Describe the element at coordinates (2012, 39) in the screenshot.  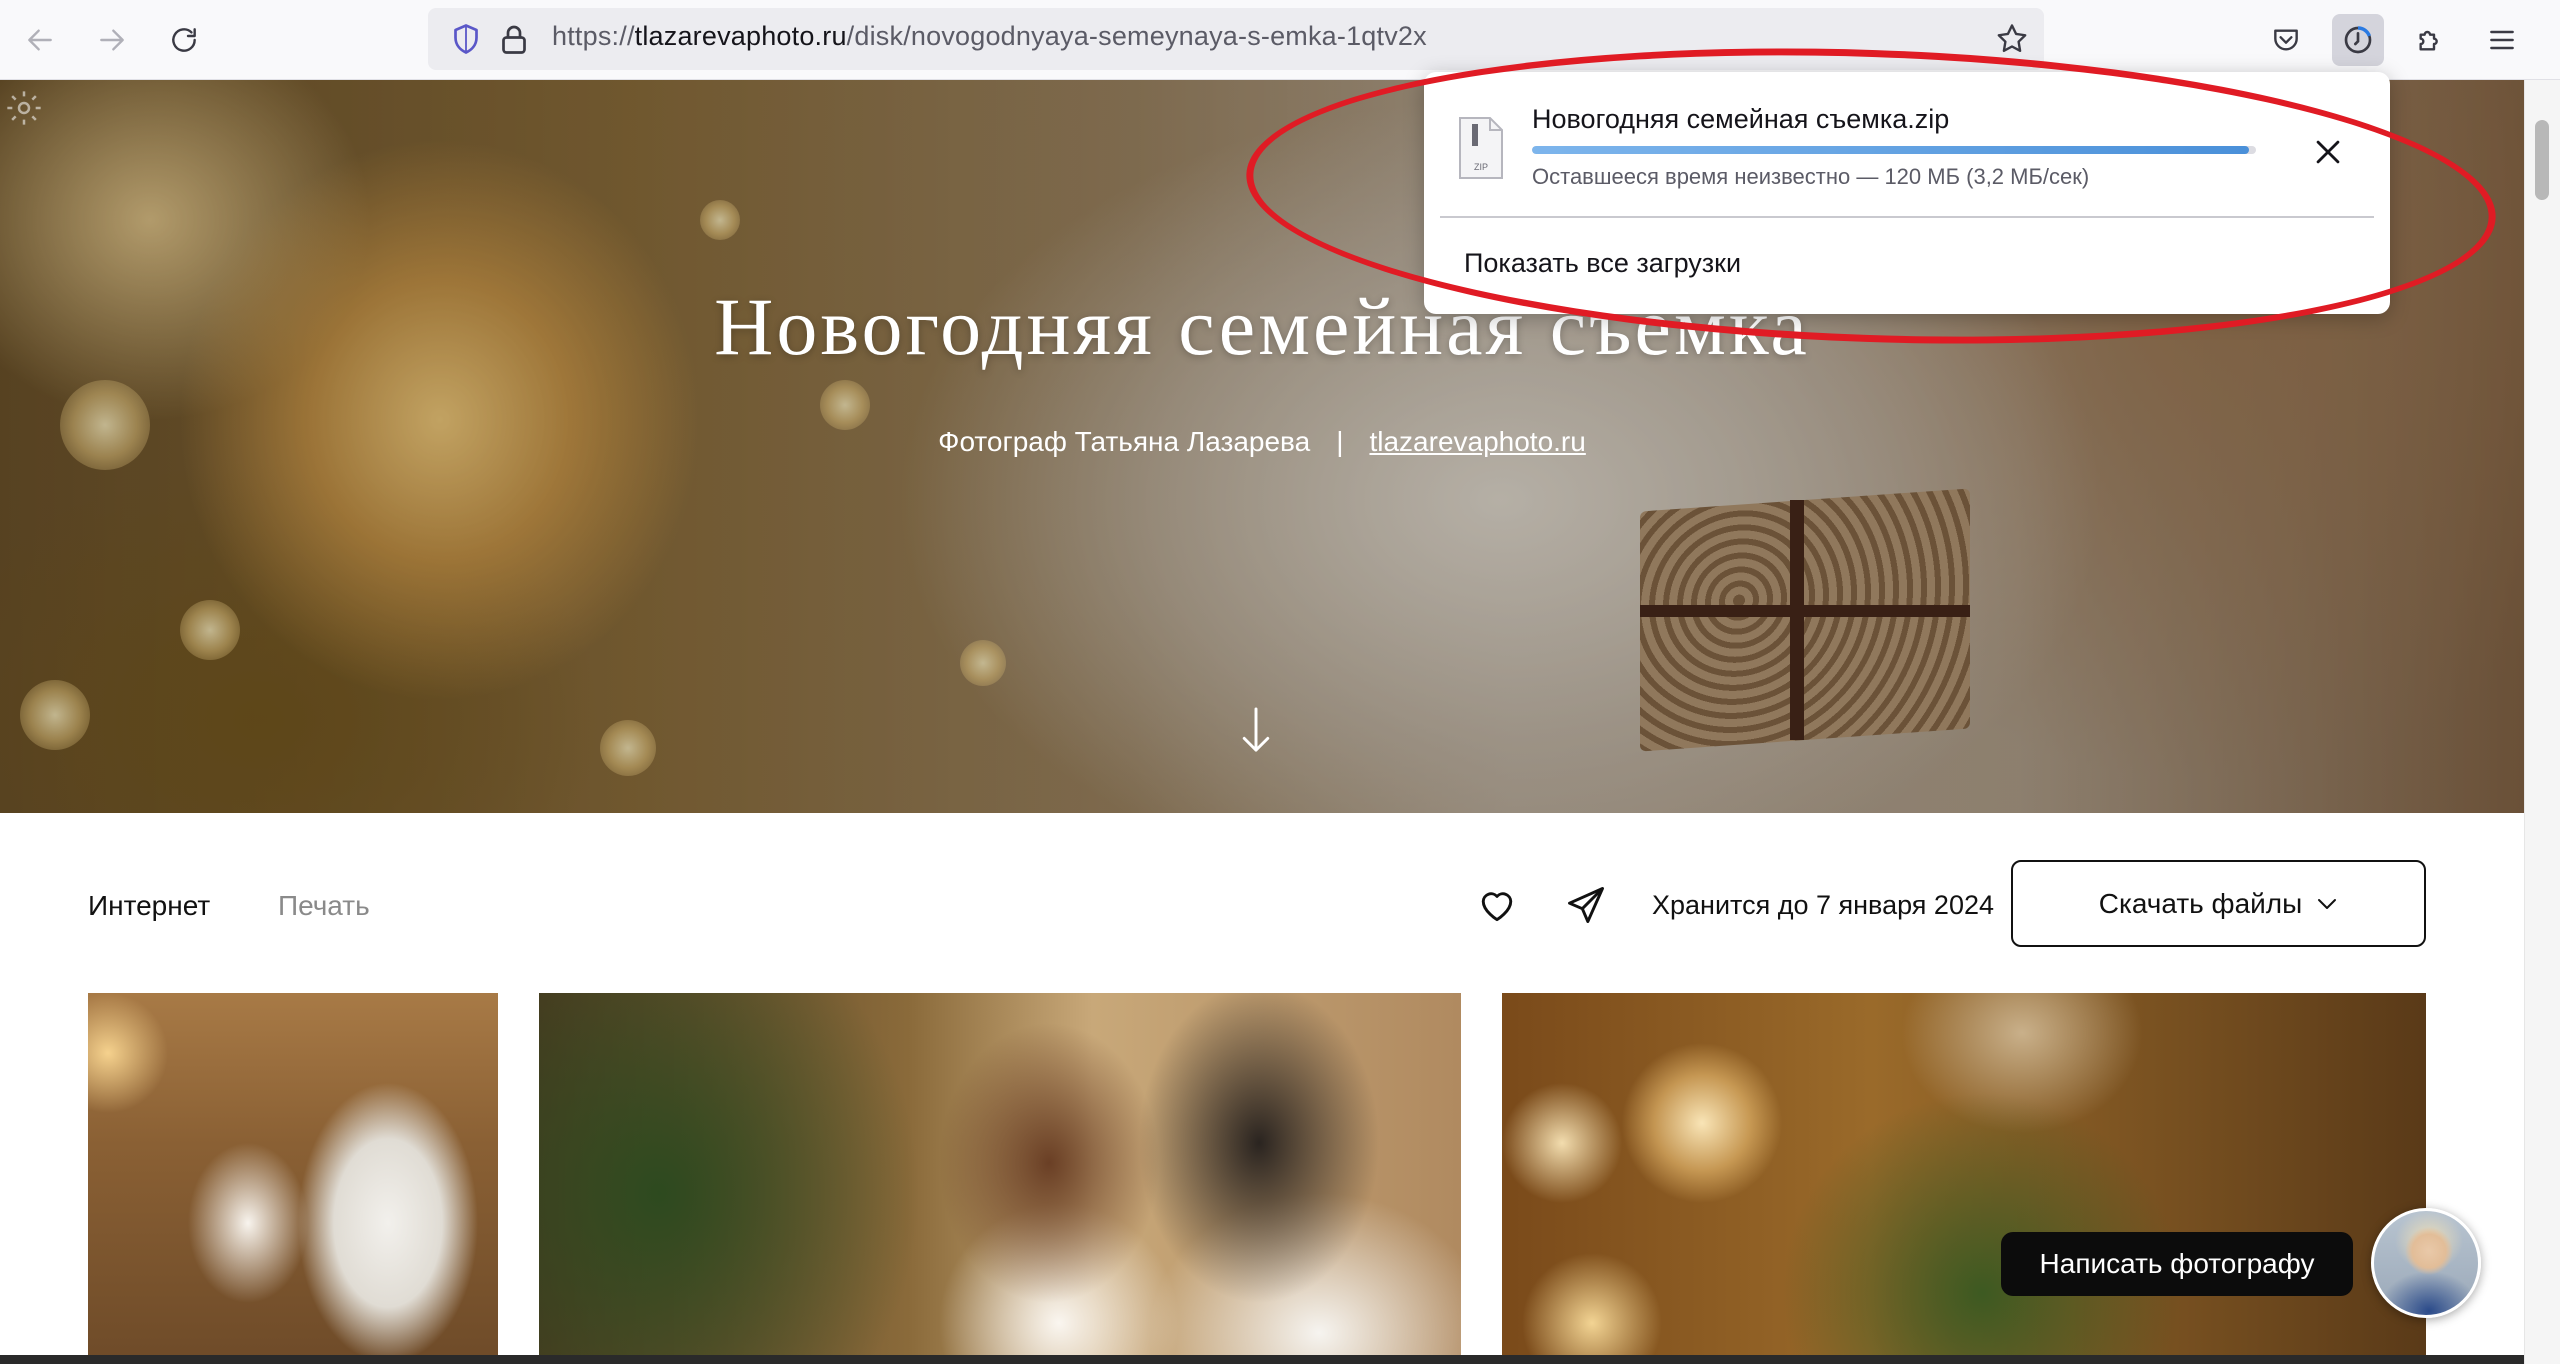
I see `star-icon` at that location.